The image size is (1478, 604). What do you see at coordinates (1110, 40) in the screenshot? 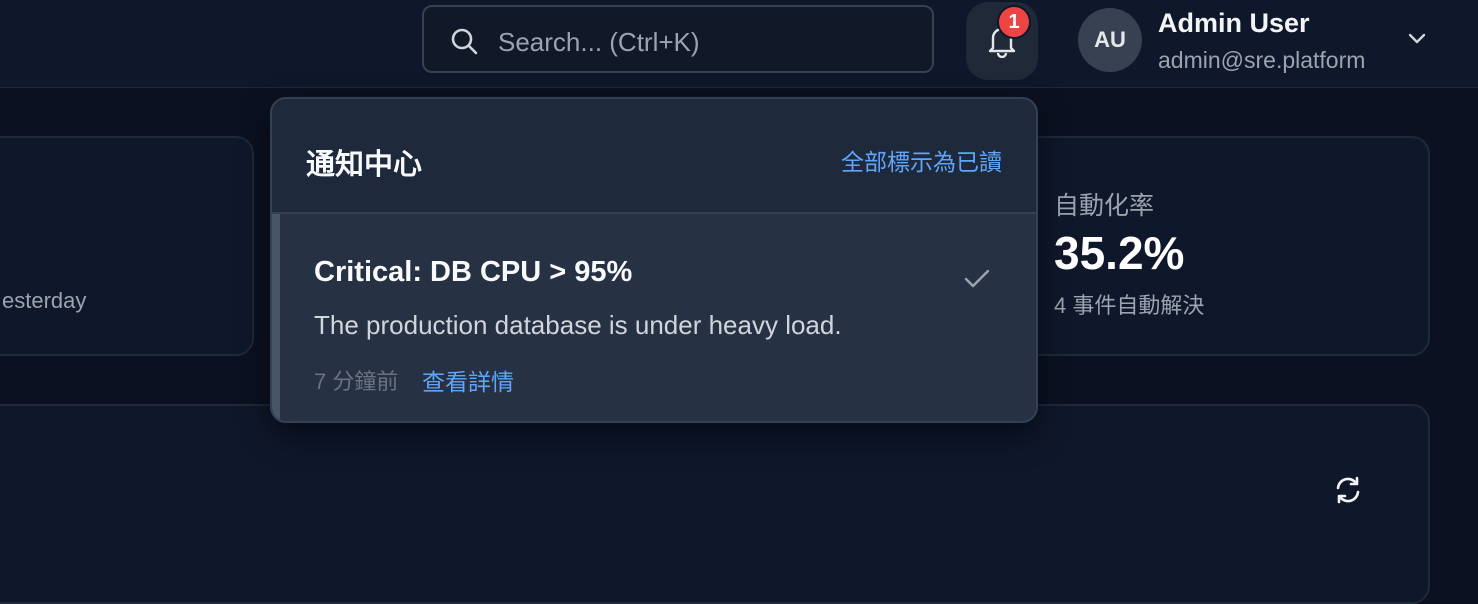
I see `avatar: AU` at bounding box center [1110, 40].